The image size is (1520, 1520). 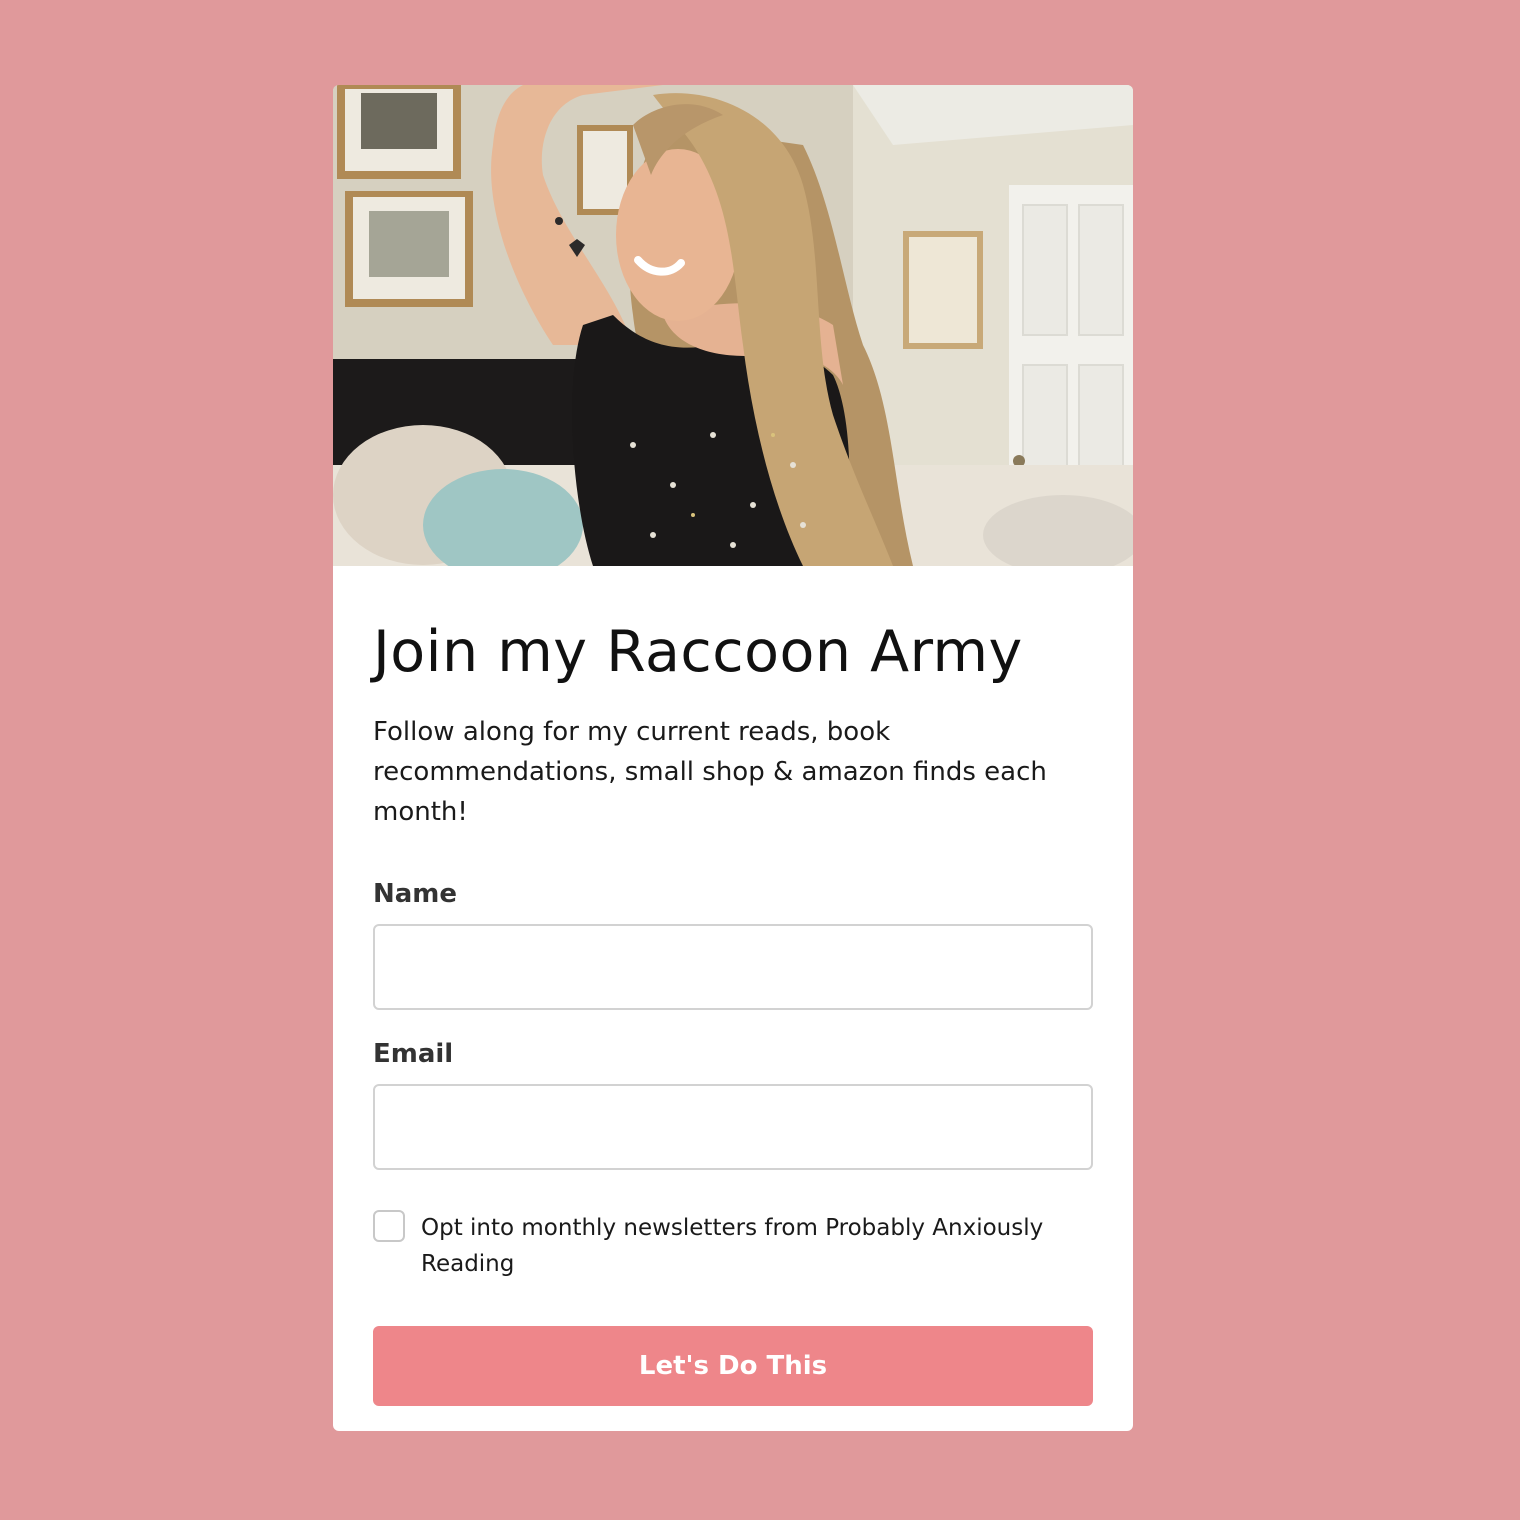 What do you see at coordinates (413, 1054) in the screenshot?
I see `email-label: Email` at bounding box center [413, 1054].